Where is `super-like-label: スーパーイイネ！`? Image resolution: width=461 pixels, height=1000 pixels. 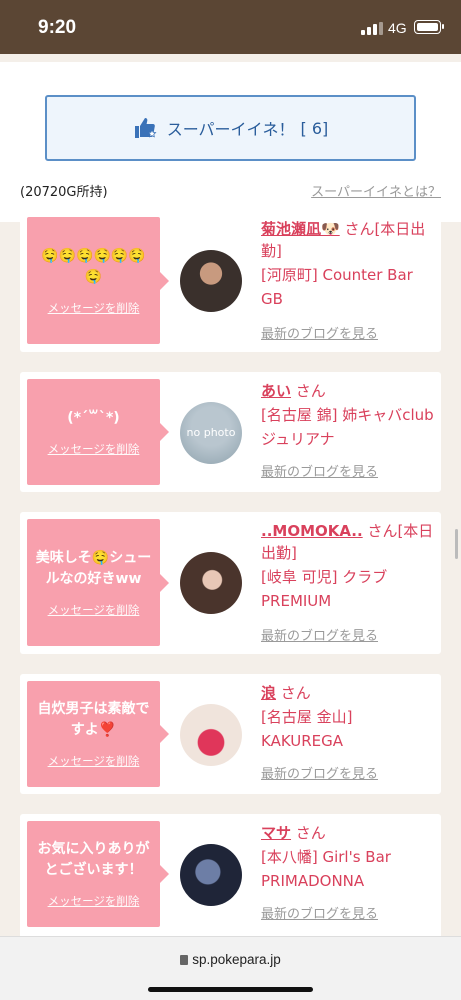
super-like-label: スーパーイイネ！ is located at coordinates (230, 129).